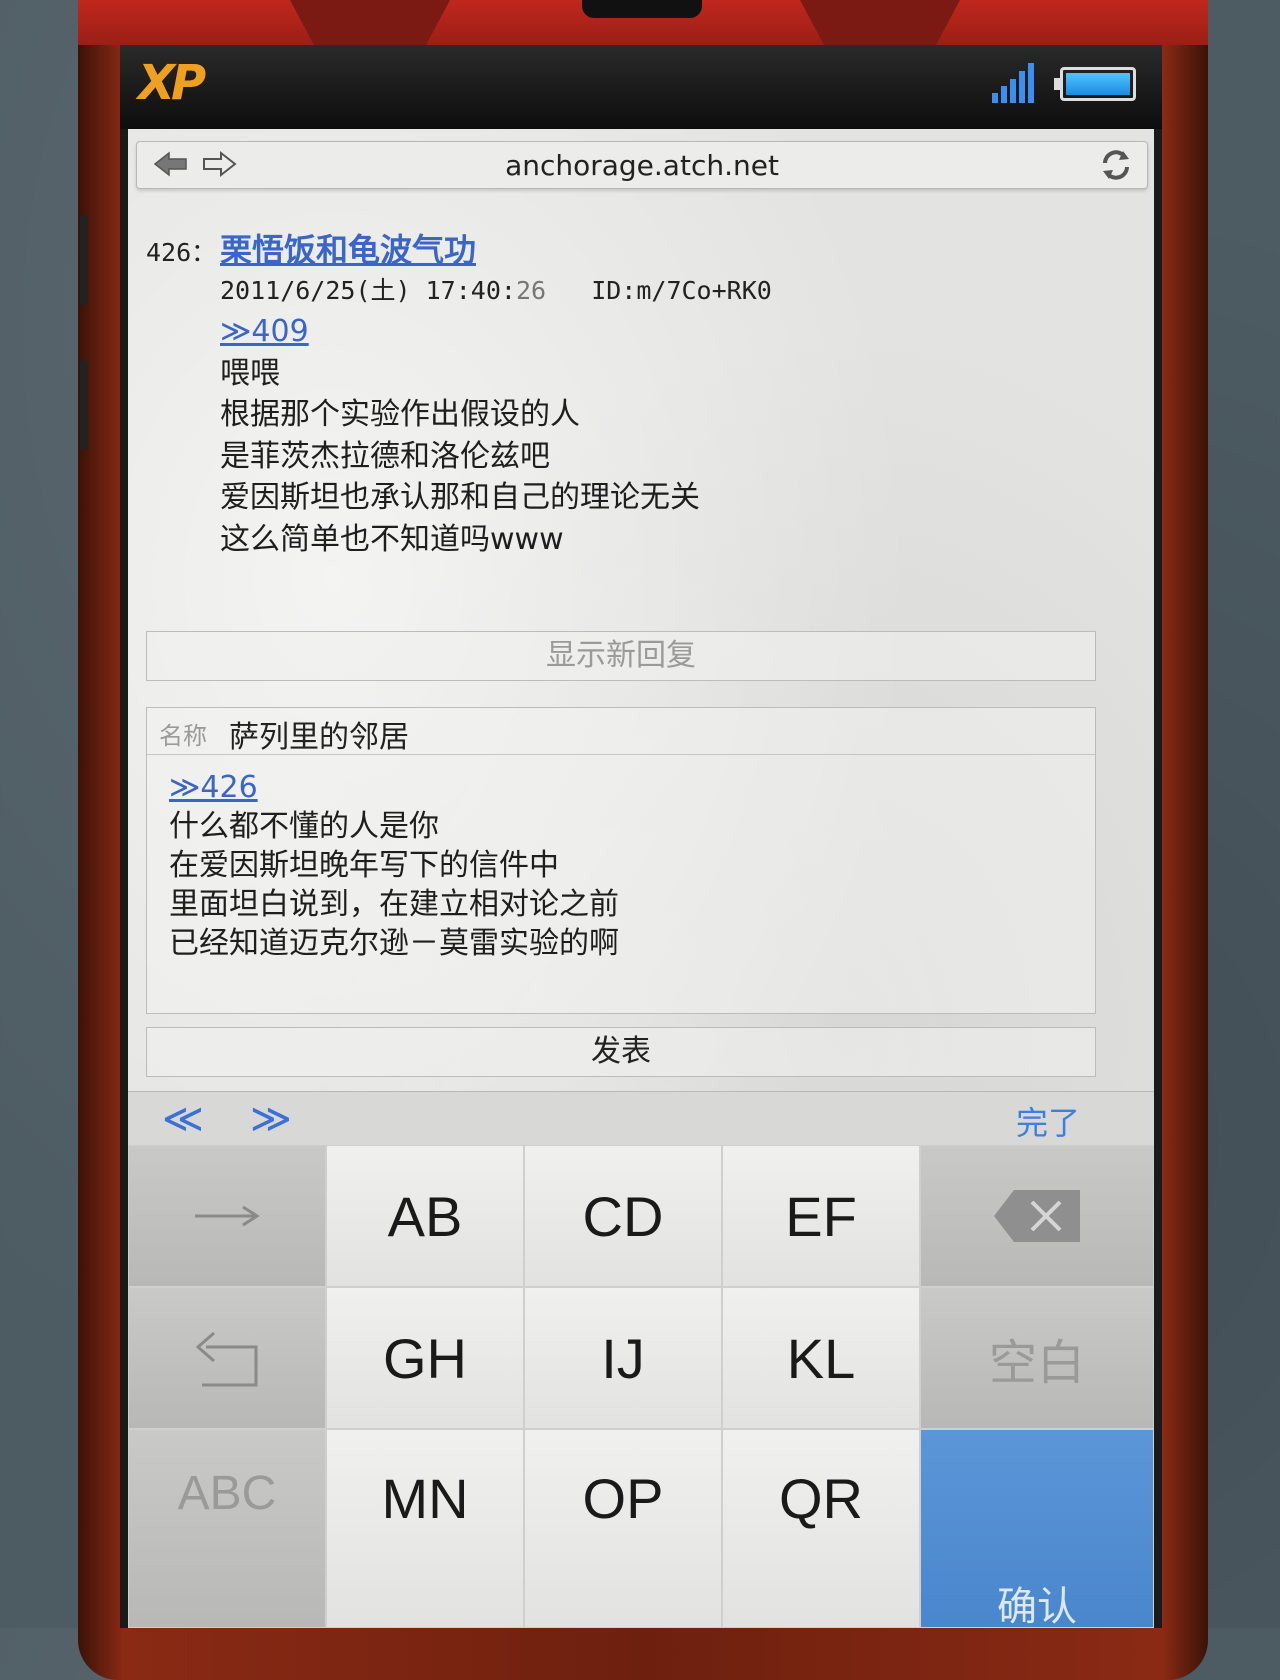 The height and width of the screenshot is (1680, 1280). What do you see at coordinates (84, 260) in the screenshot?
I see `volume-up-button` at bounding box center [84, 260].